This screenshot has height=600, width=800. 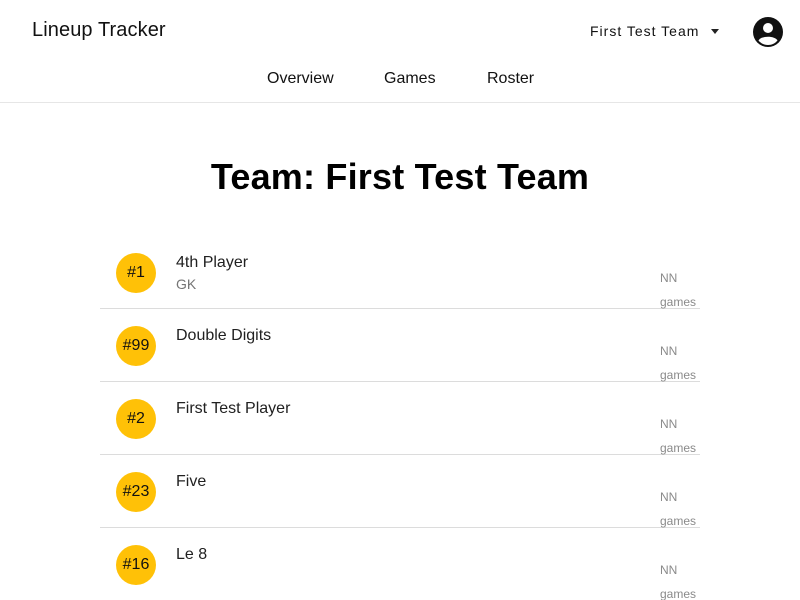 I want to click on main-nav: Overview Games Roster, so click(x=400, y=82).